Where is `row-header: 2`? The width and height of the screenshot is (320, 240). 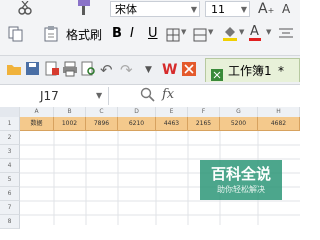 row-header: 2 is located at coordinates (10, 138).